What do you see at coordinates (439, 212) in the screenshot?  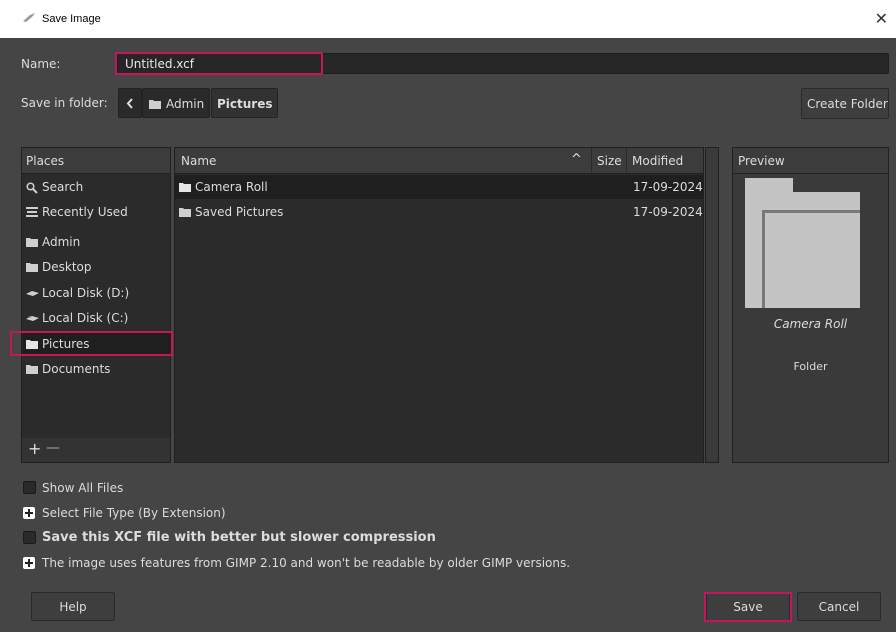 I see `file-row-saved-pictures: Saved Pictures 17-09-2024` at bounding box center [439, 212].